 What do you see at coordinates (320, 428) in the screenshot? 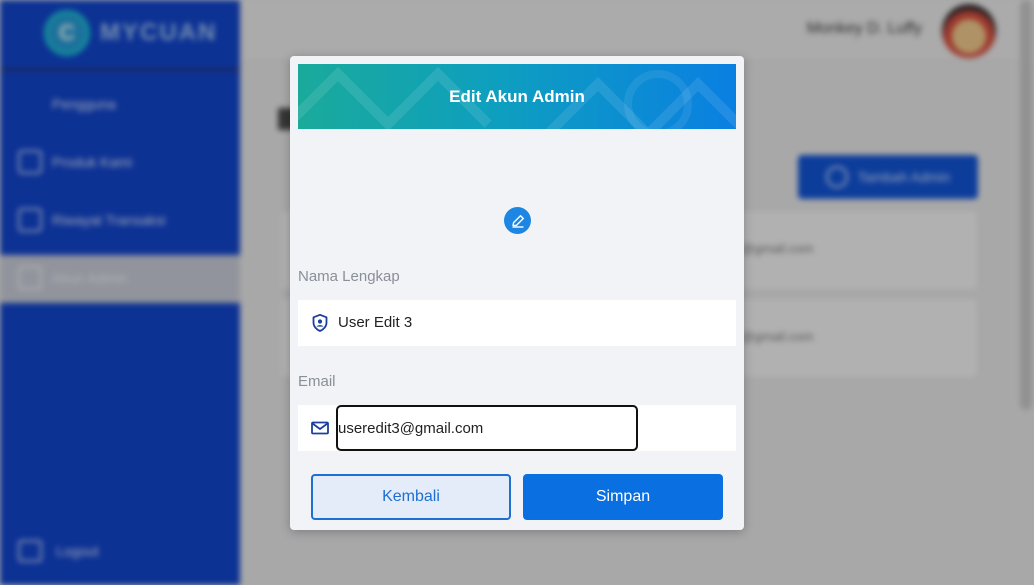
I see `mail-icon` at bounding box center [320, 428].